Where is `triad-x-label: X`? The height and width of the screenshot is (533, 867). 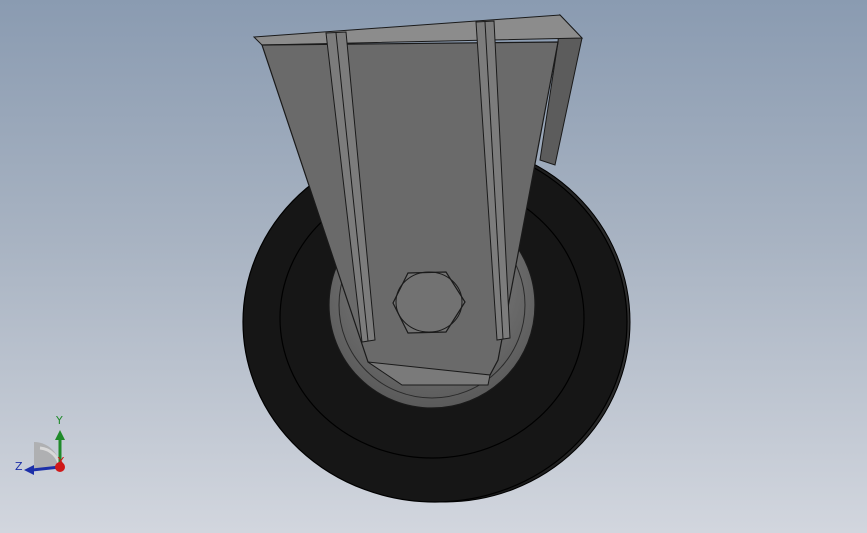
triad-x-label: X is located at coordinates (61, 461).